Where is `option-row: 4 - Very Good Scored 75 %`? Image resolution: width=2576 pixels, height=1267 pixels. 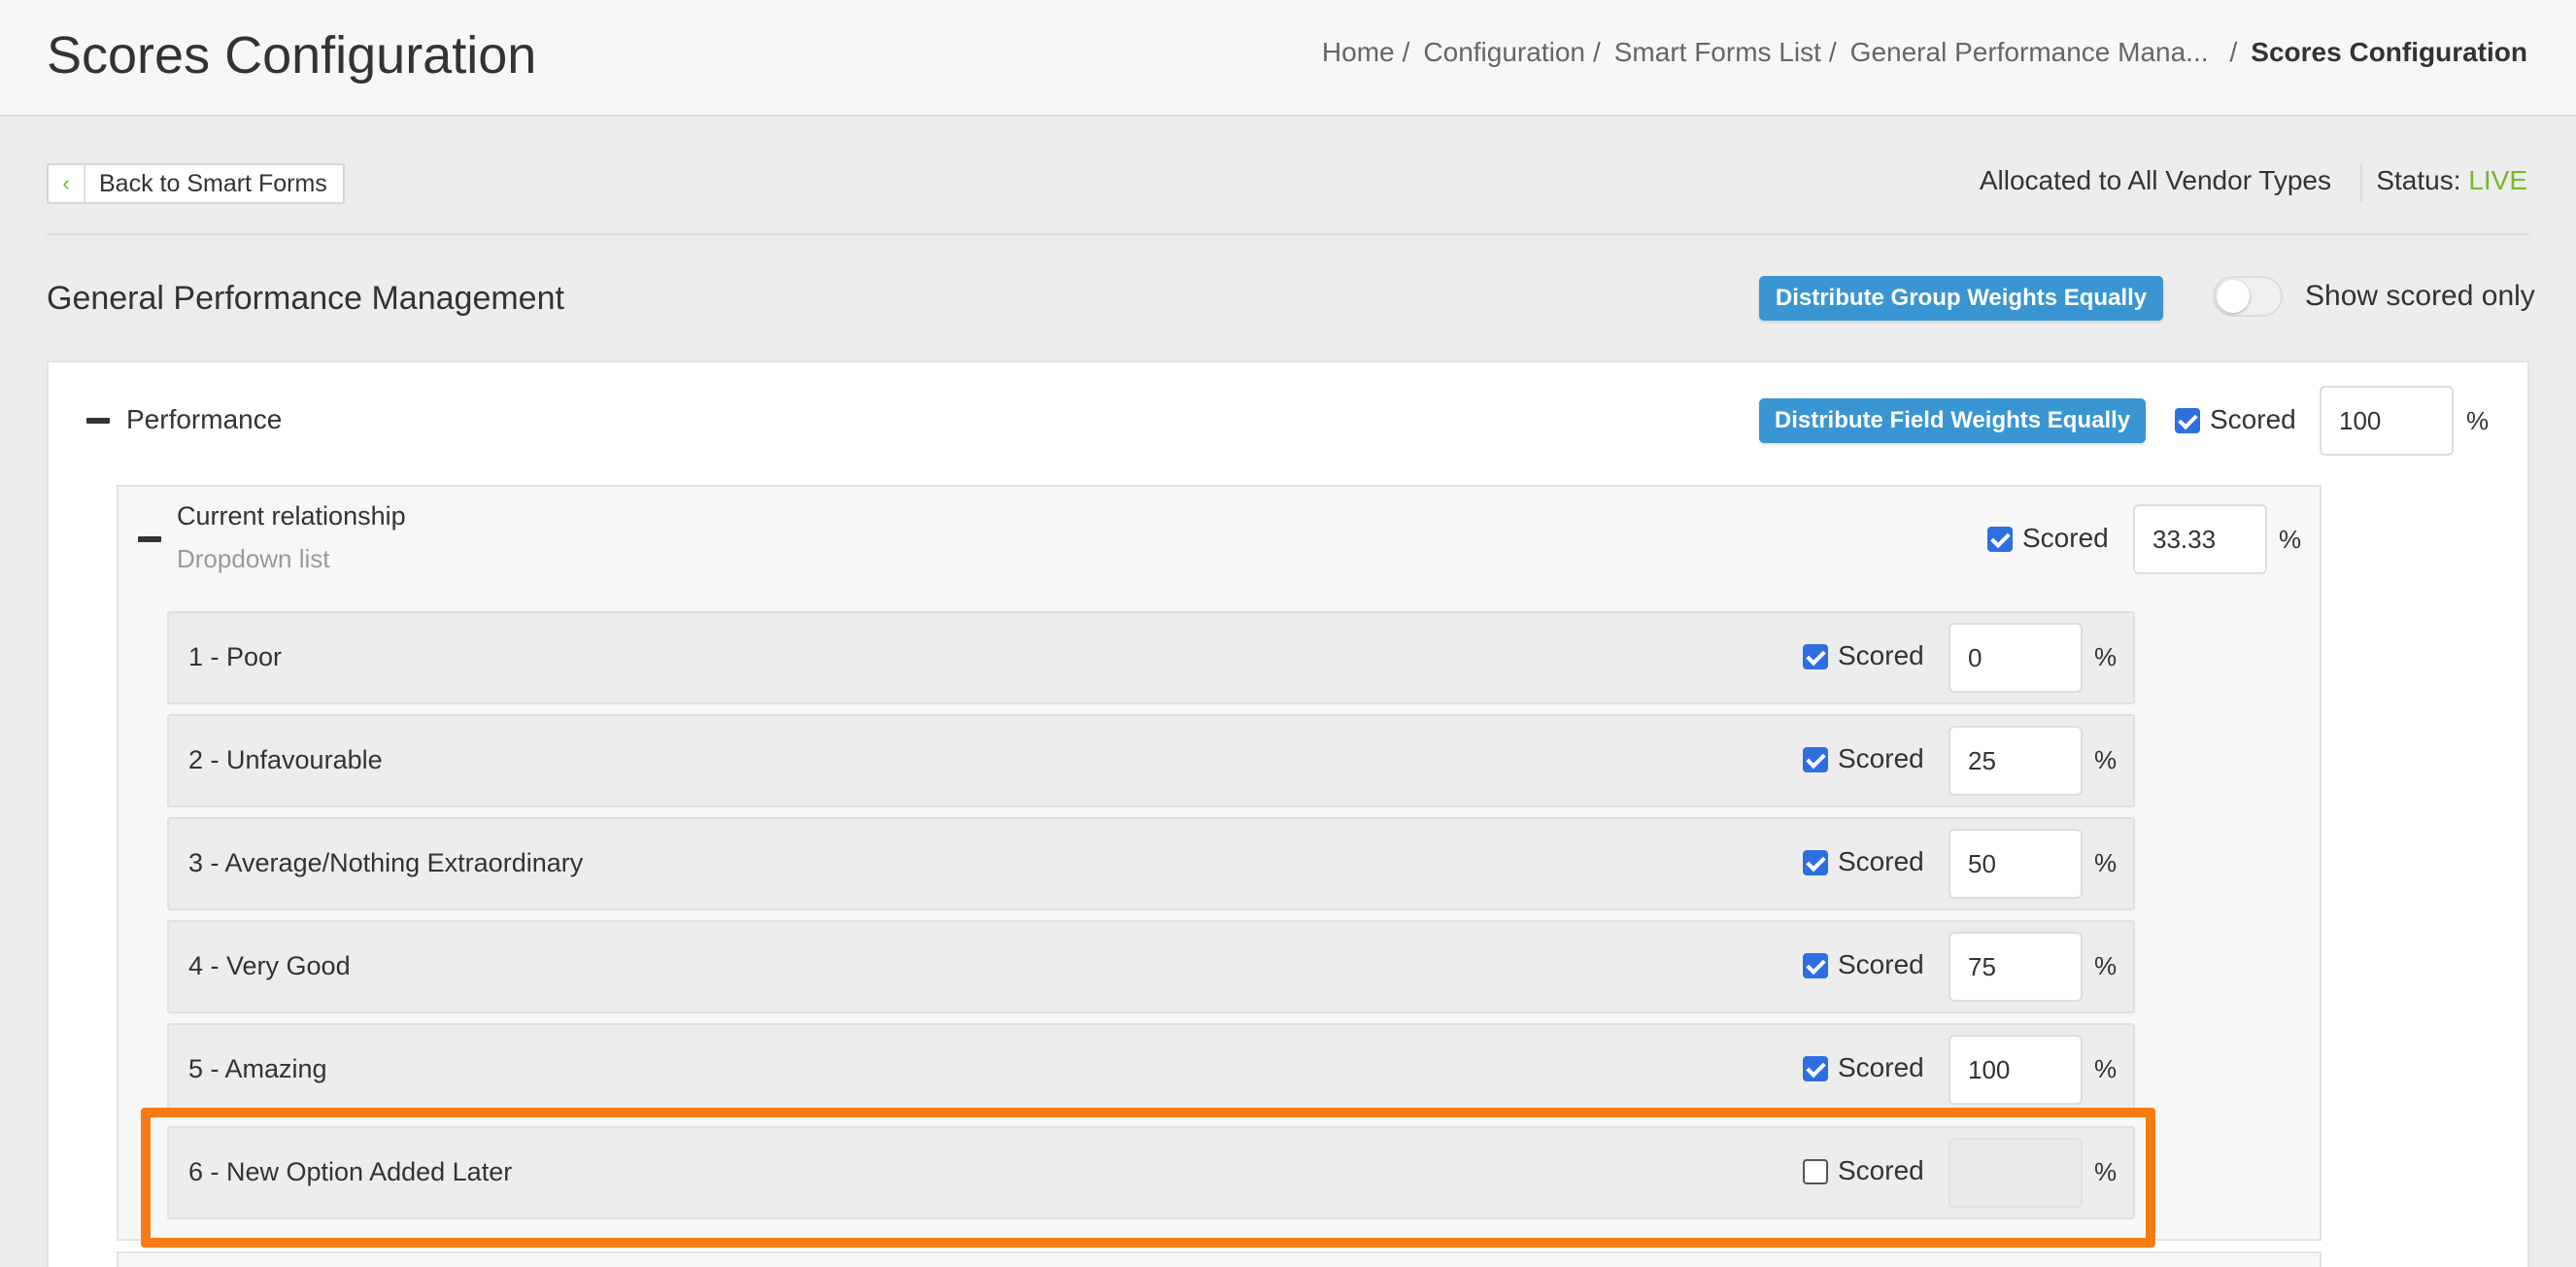
option-row: 4 - Very Good Scored 75 % is located at coordinates (1151, 967).